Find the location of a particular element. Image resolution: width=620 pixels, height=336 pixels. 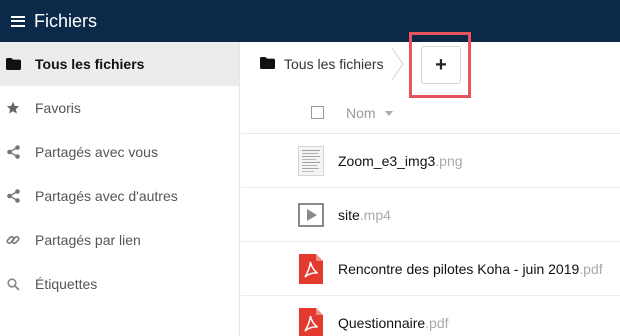

sort-arrow-icon is located at coordinates (388, 113).